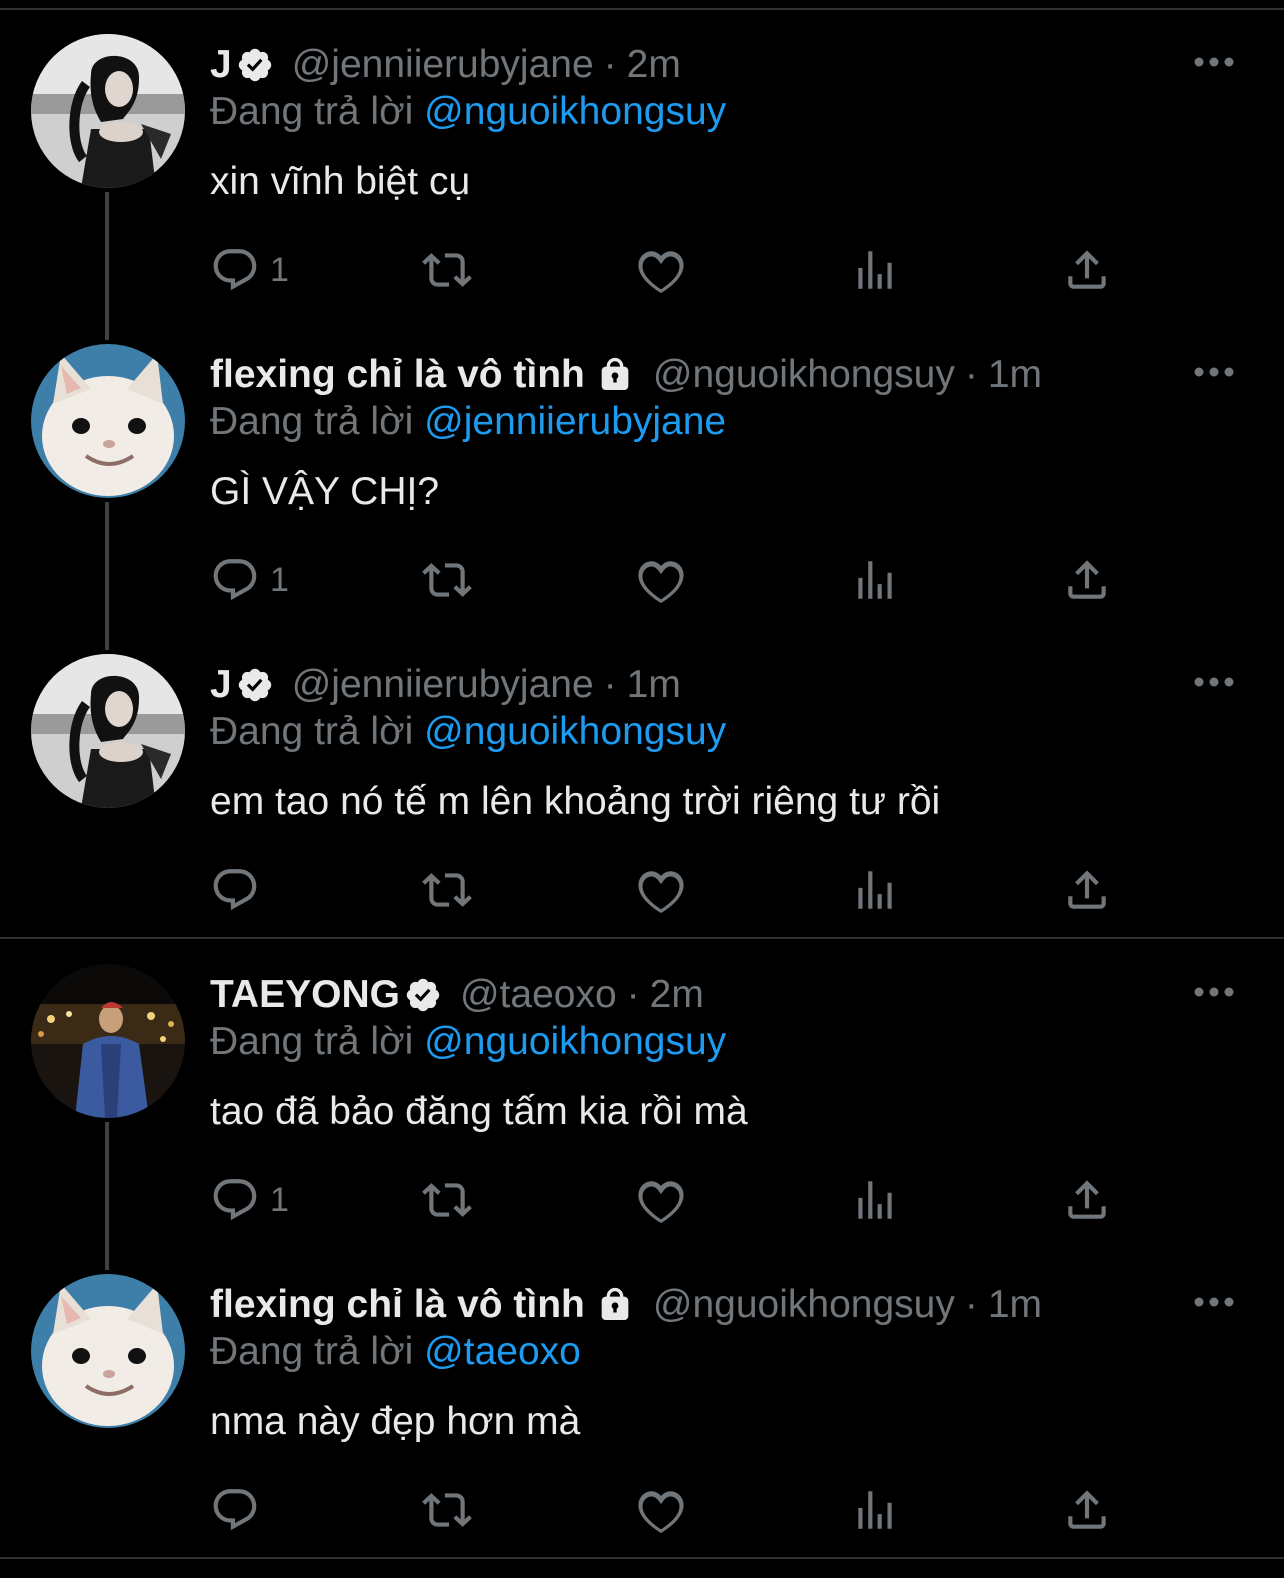 Image resolution: width=1284 pixels, height=1578 pixels. What do you see at coordinates (615, 1303) in the screenshot?
I see `lock-icon` at bounding box center [615, 1303].